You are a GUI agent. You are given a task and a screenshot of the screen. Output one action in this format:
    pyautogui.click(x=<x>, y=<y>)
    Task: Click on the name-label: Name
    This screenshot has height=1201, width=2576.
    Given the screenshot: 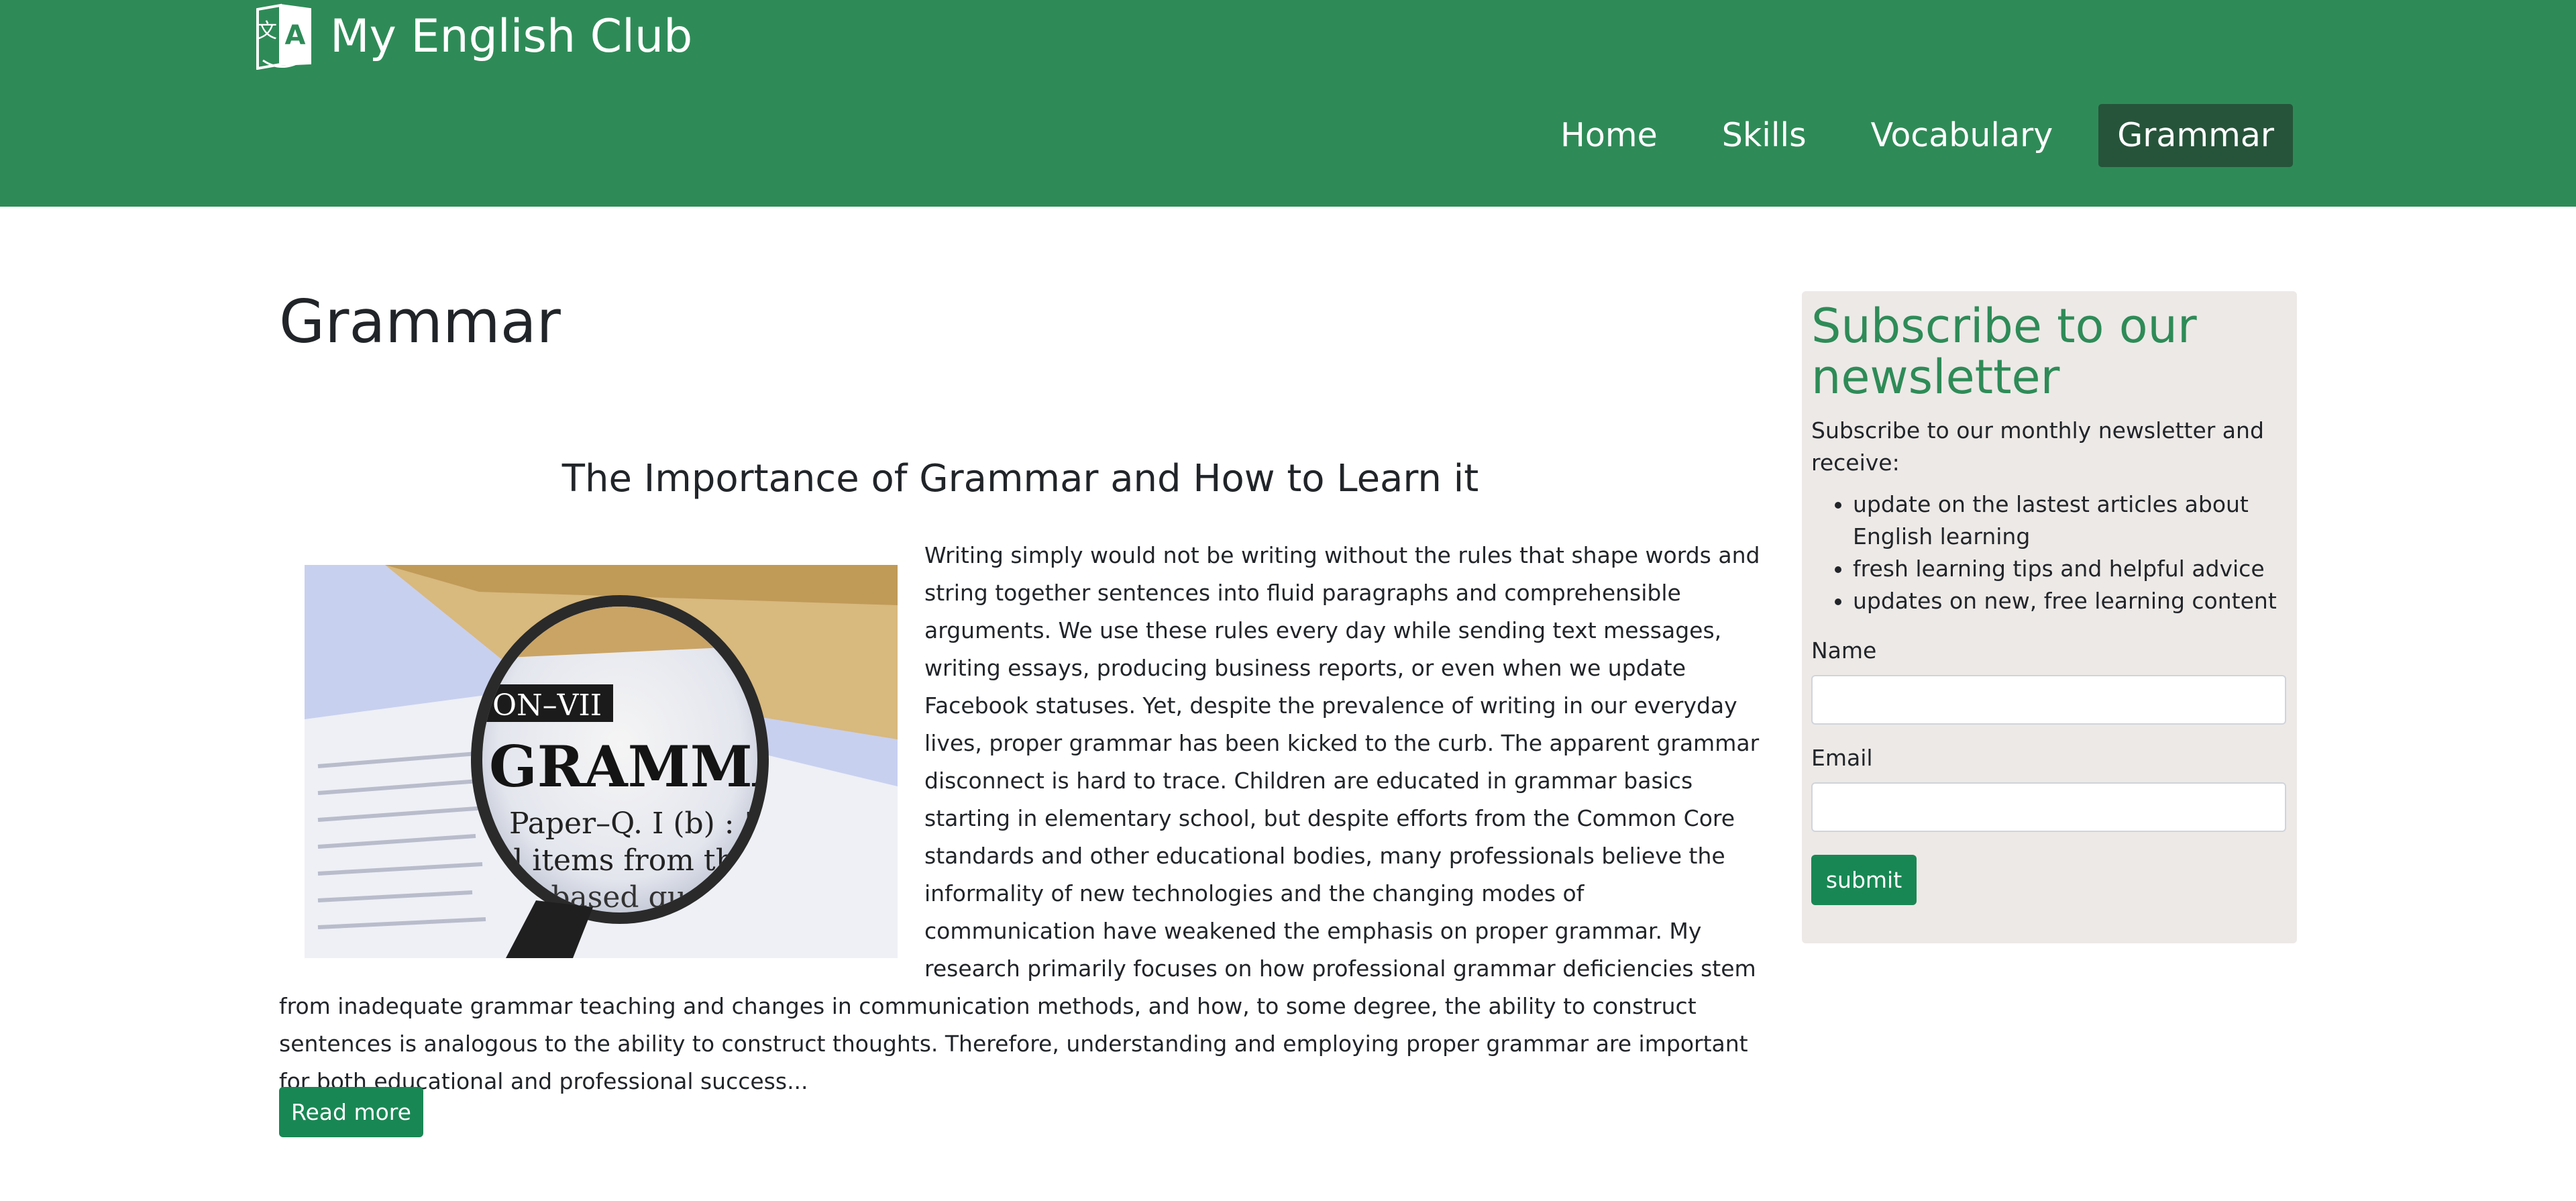 What is the action you would take?
    pyautogui.click(x=1844, y=650)
    